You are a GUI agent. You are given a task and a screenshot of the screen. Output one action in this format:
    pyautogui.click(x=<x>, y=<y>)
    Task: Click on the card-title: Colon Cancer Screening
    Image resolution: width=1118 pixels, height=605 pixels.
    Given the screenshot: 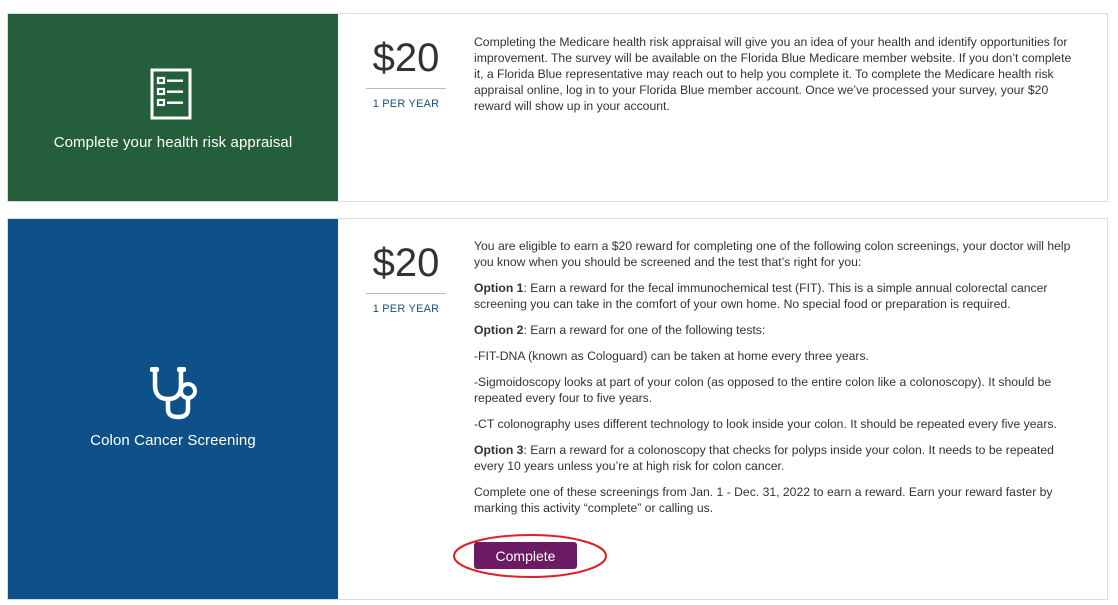 What is the action you would take?
    pyautogui.click(x=173, y=440)
    